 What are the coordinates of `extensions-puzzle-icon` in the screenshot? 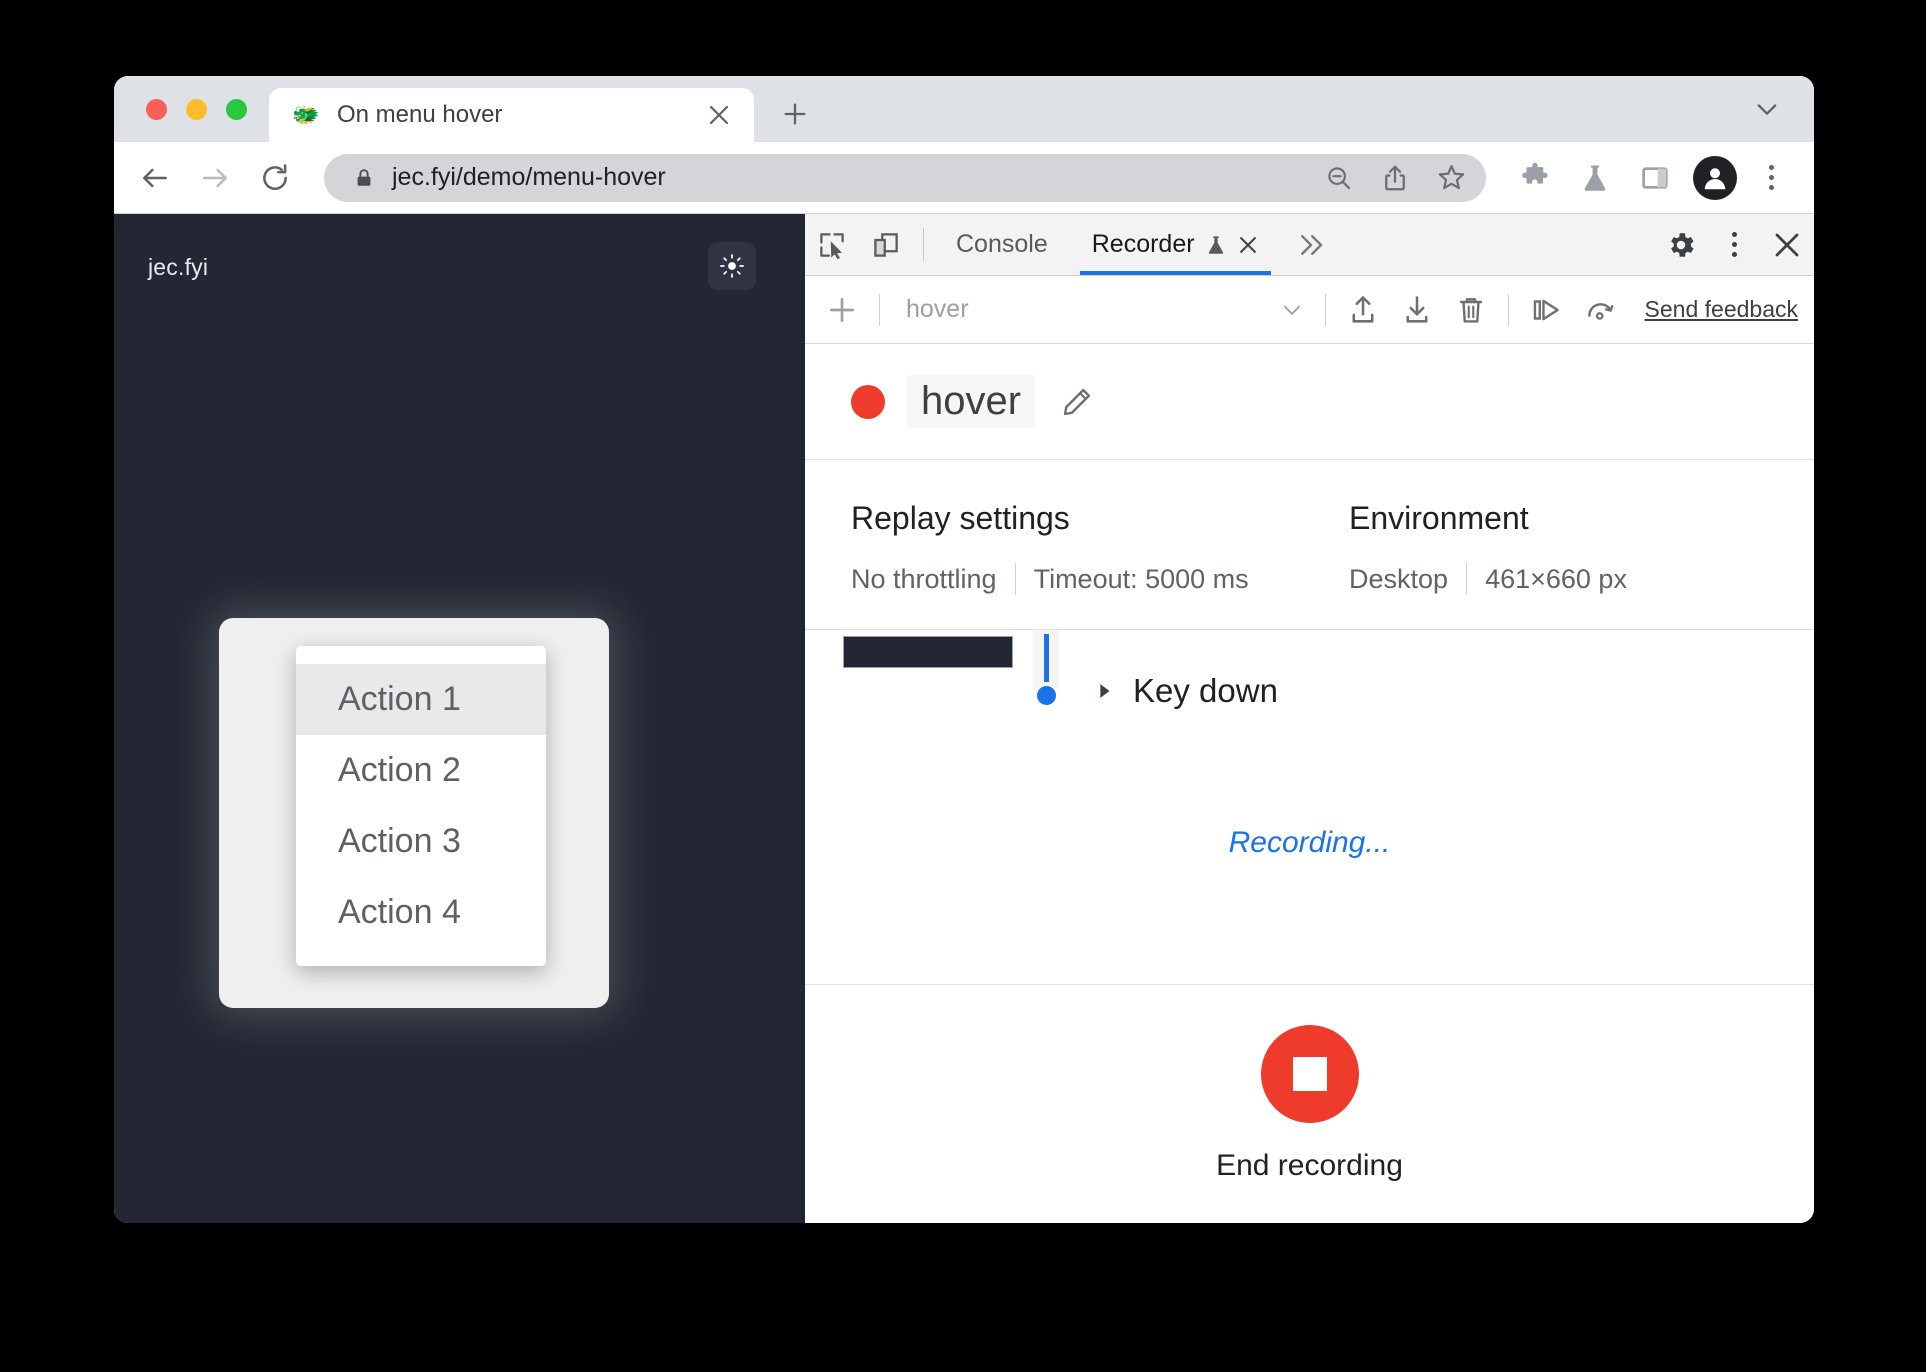 It's located at (1535, 178).